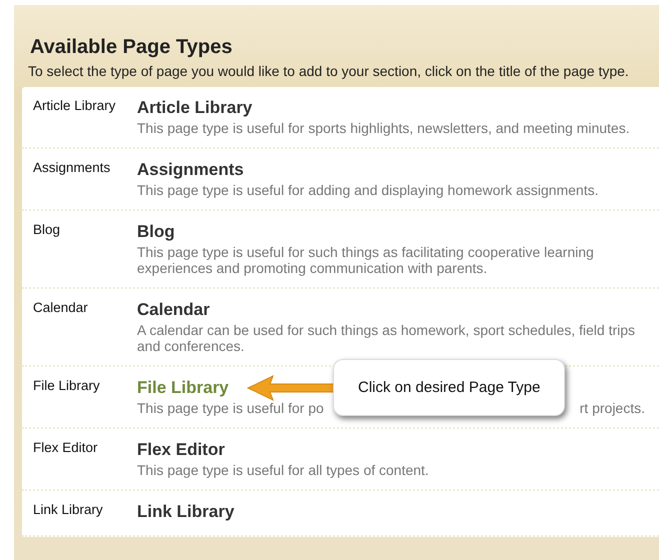 The width and height of the screenshot is (659, 560). What do you see at coordinates (329, 71) in the screenshot?
I see `instructions-text: To select the type of page you would like to add to your section, click on the title of the page type.` at bounding box center [329, 71].